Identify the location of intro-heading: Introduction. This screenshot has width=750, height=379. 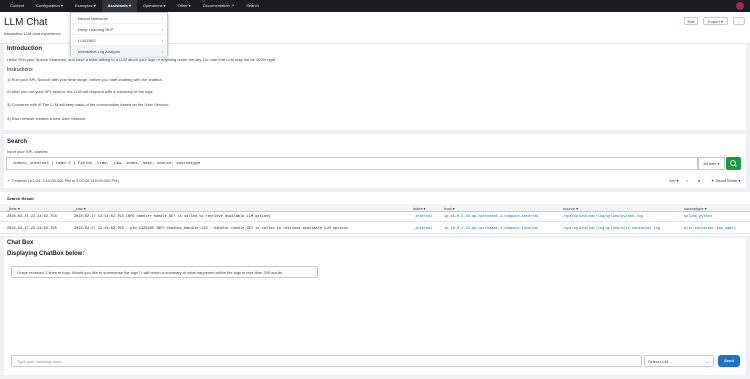
(24, 49).